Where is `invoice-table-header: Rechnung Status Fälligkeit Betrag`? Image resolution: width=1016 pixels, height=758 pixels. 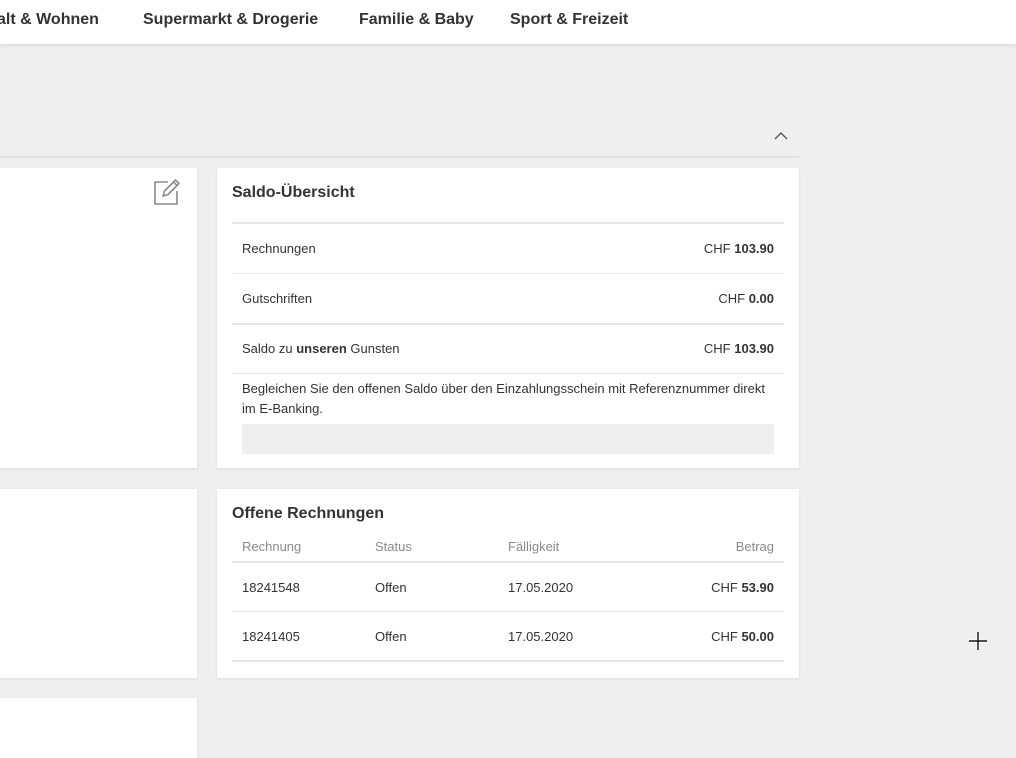
invoice-table-header: Rechnung Status Fälligkeit Betrag is located at coordinates (508, 549).